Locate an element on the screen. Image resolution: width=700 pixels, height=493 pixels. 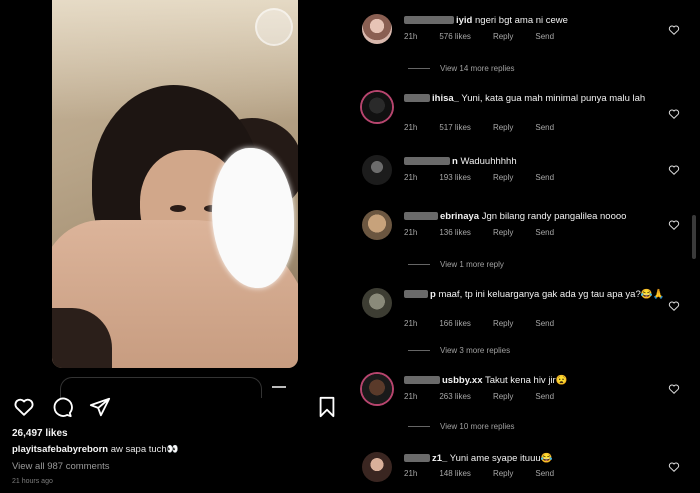
comment-text: Takut kena hiv jir😧 is located at coordinates (526, 380).